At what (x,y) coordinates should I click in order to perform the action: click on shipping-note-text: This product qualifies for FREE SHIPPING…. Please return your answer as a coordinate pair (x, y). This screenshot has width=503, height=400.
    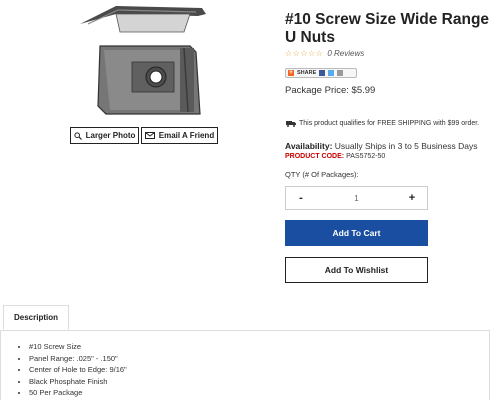
    Looking at the image, I should click on (389, 123).